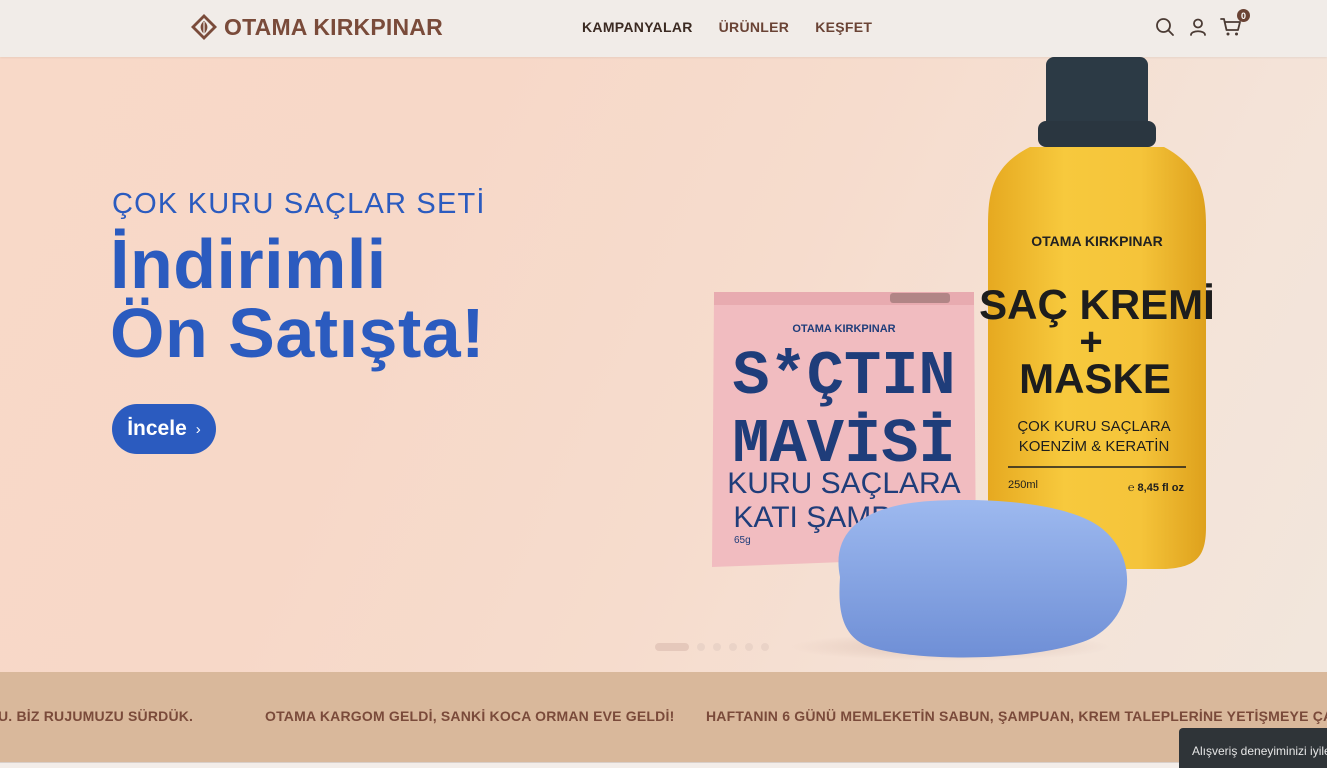 The height and width of the screenshot is (768, 1327). I want to click on logo-icon, so click(204, 27).